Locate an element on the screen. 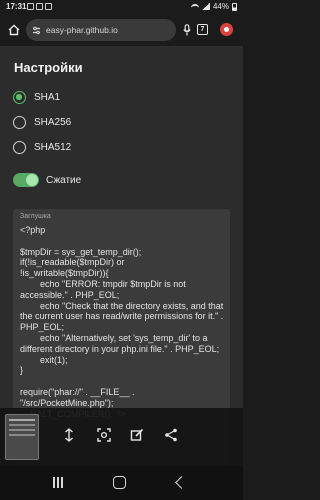  notification-icons is located at coordinates (39, 6).